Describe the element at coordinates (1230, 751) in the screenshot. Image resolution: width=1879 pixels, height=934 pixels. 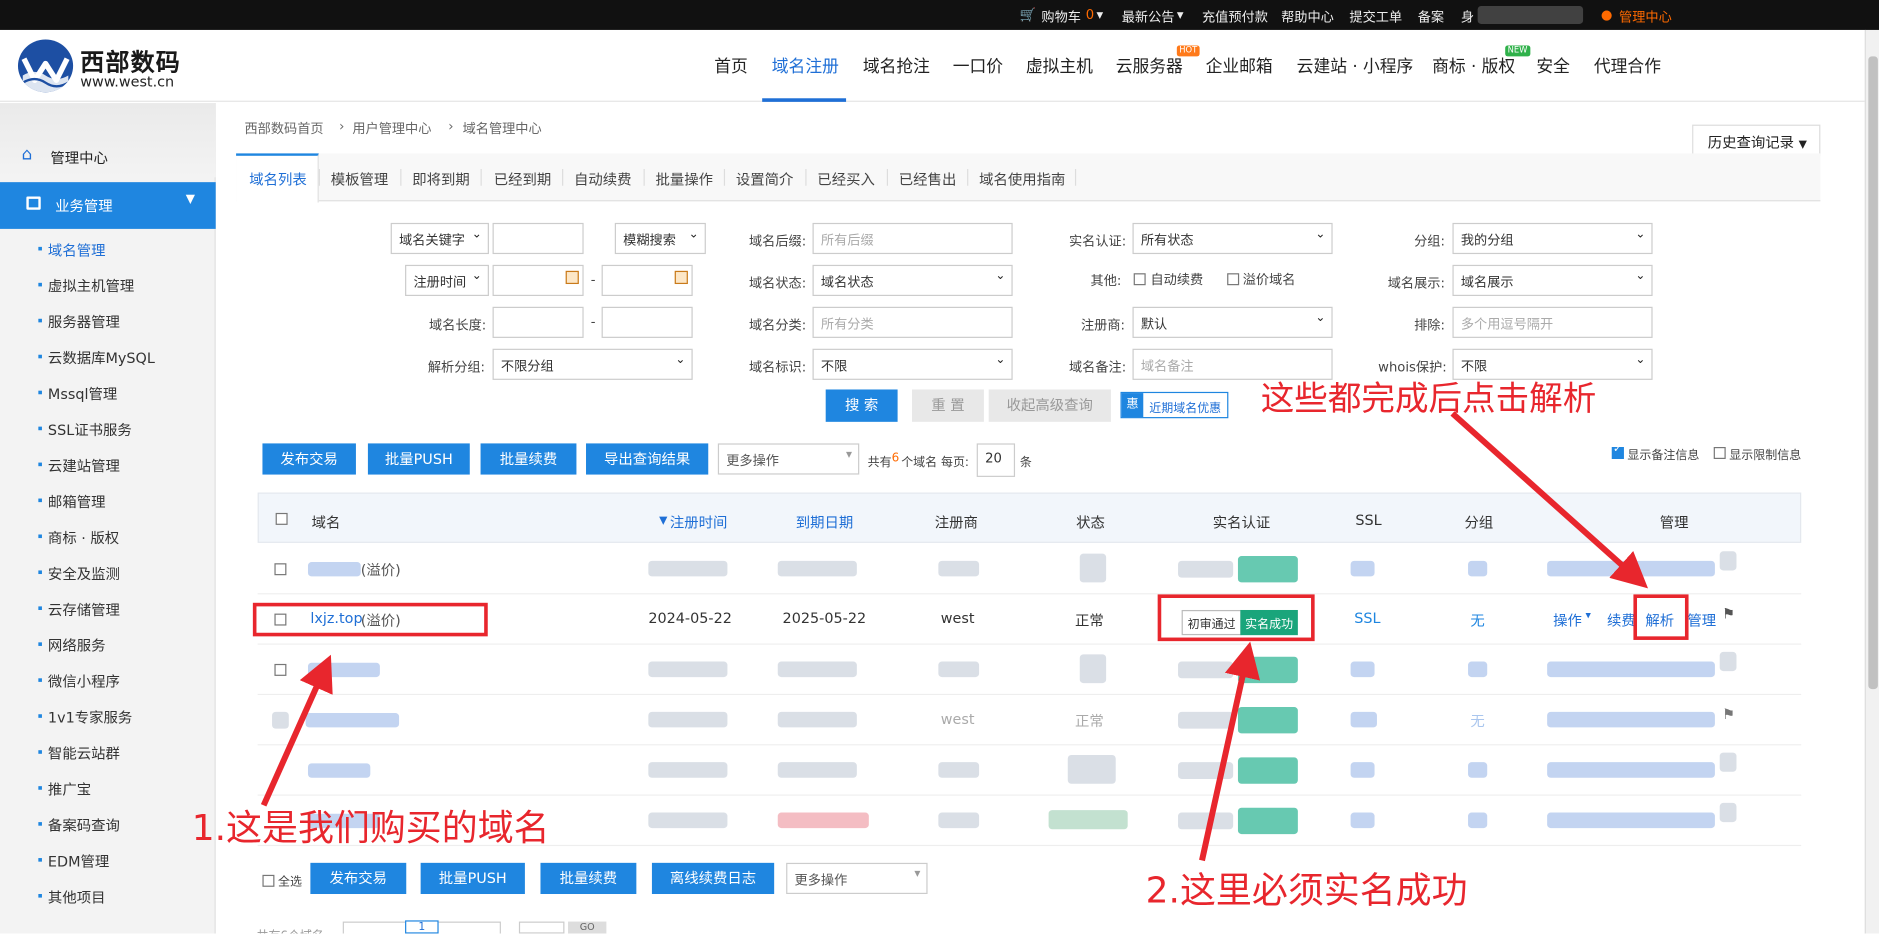
I see `arrow-to-realname` at that location.